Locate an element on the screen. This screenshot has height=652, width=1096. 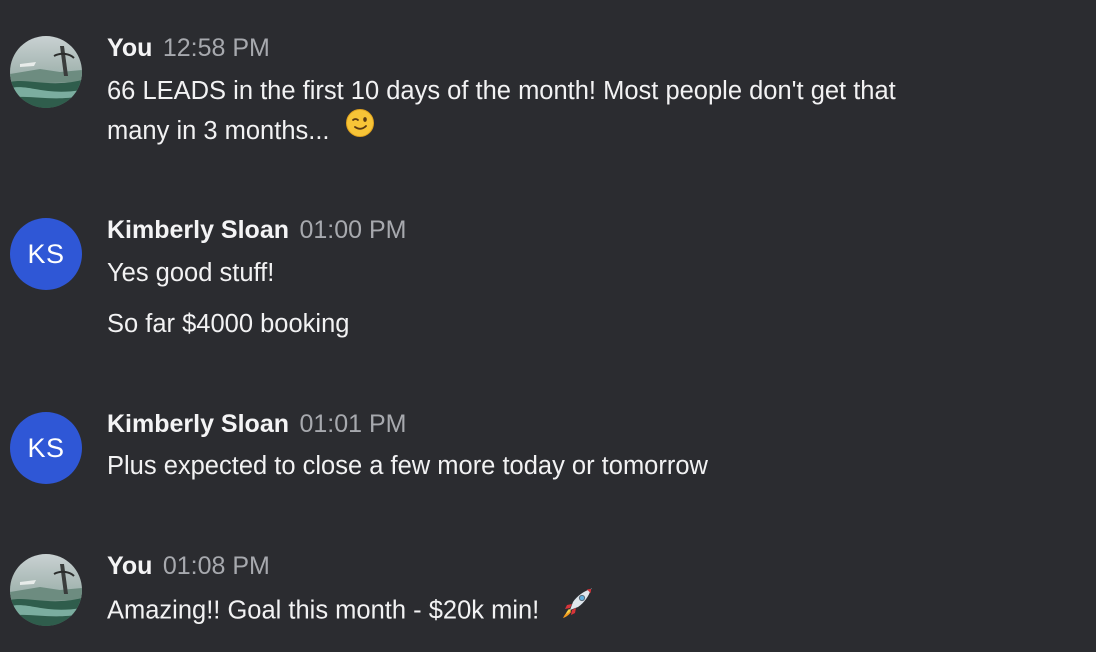
timestamp: 12:58 PM is located at coordinates (216, 48).